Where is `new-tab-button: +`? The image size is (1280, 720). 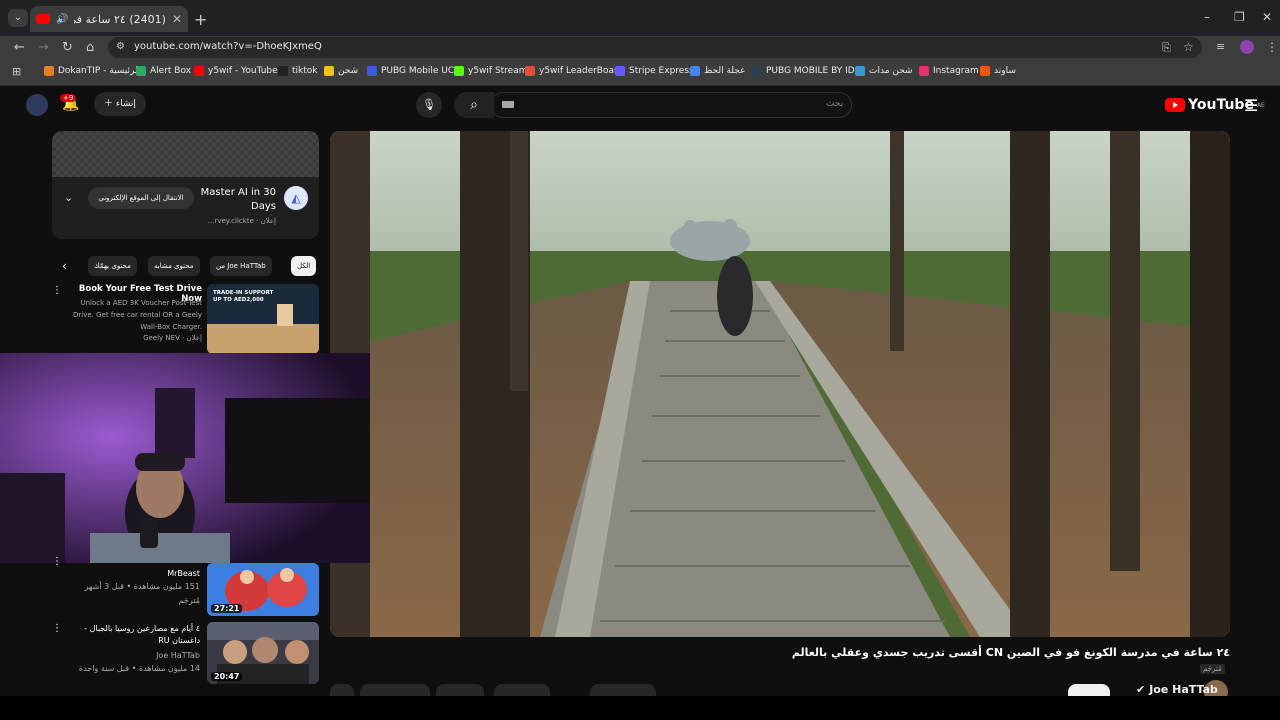 new-tab-button: + is located at coordinates (200, 19).